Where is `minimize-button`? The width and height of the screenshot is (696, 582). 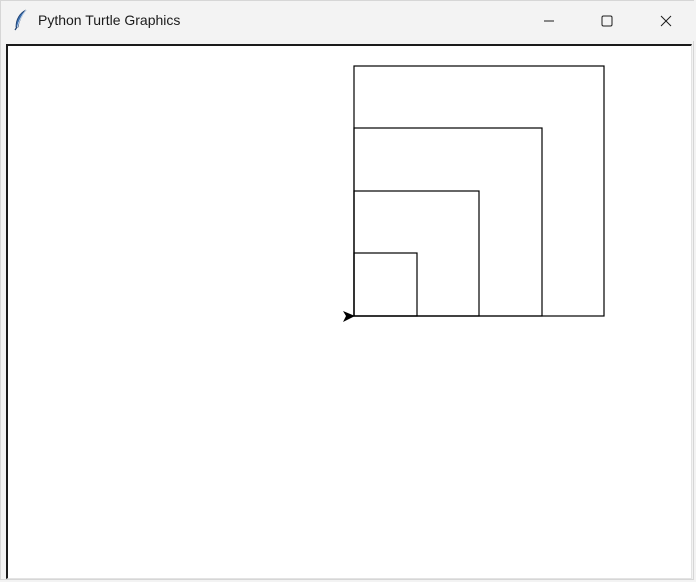 minimize-button is located at coordinates (549, 21).